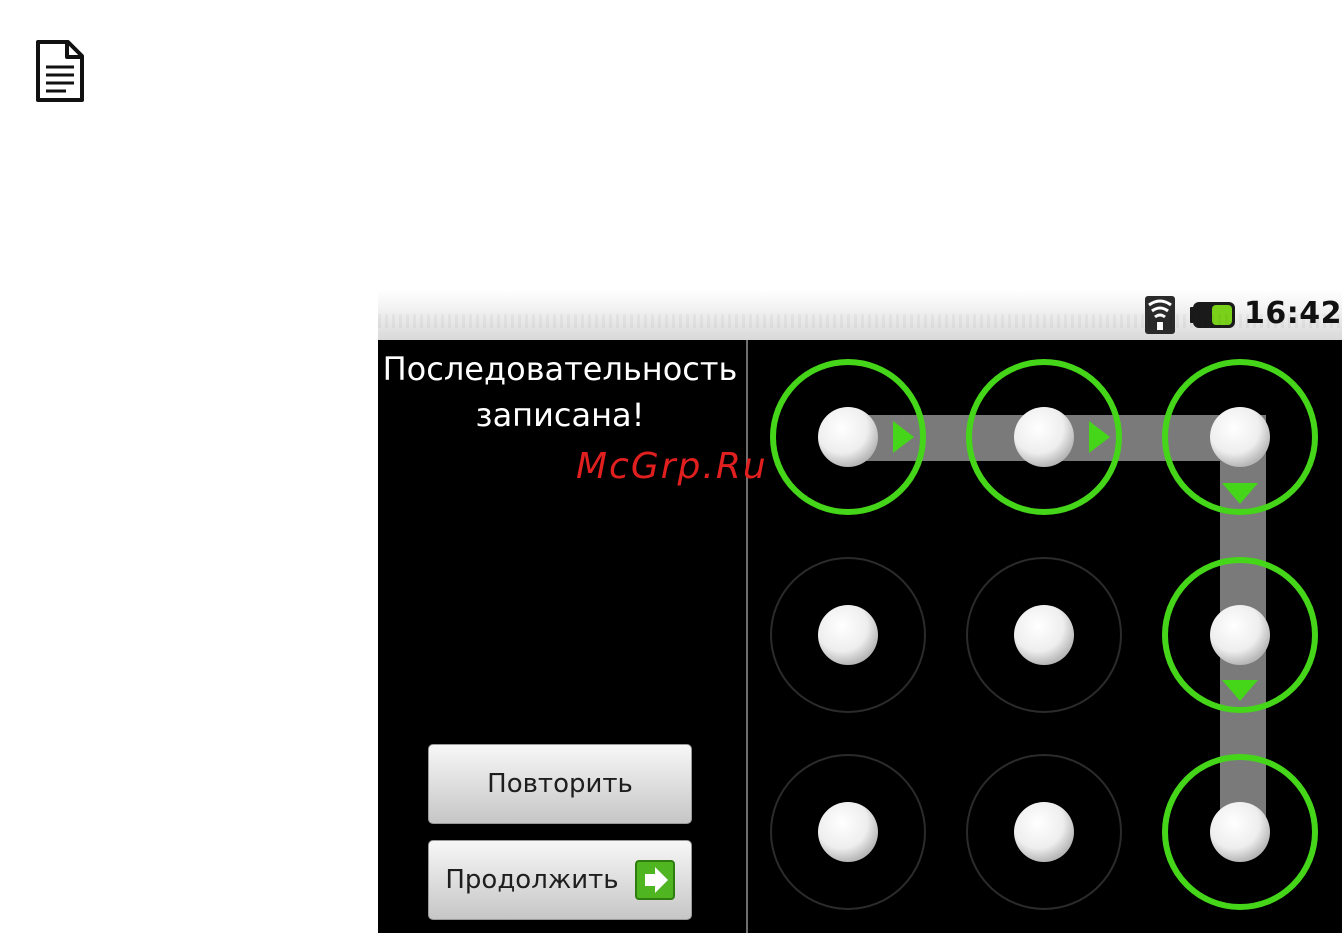 The height and width of the screenshot is (933, 1342). Describe the element at coordinates (560, 392) in the screenshot. I see `pattern-status-message: Последовательность записана!` at that location.